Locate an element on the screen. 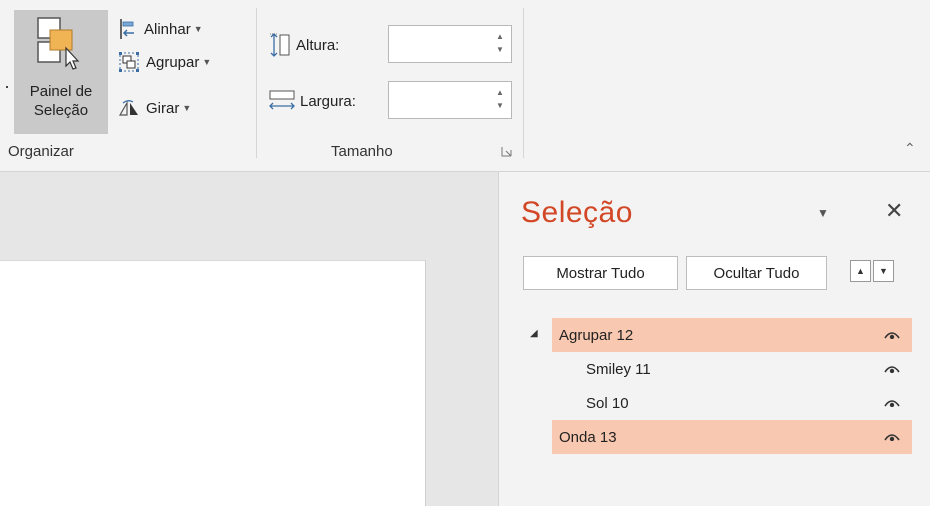  selection-list: ◢ Agrupar 12 Smiley 11 Sol 10 Onda 13 is located at coordinates (721, 386).